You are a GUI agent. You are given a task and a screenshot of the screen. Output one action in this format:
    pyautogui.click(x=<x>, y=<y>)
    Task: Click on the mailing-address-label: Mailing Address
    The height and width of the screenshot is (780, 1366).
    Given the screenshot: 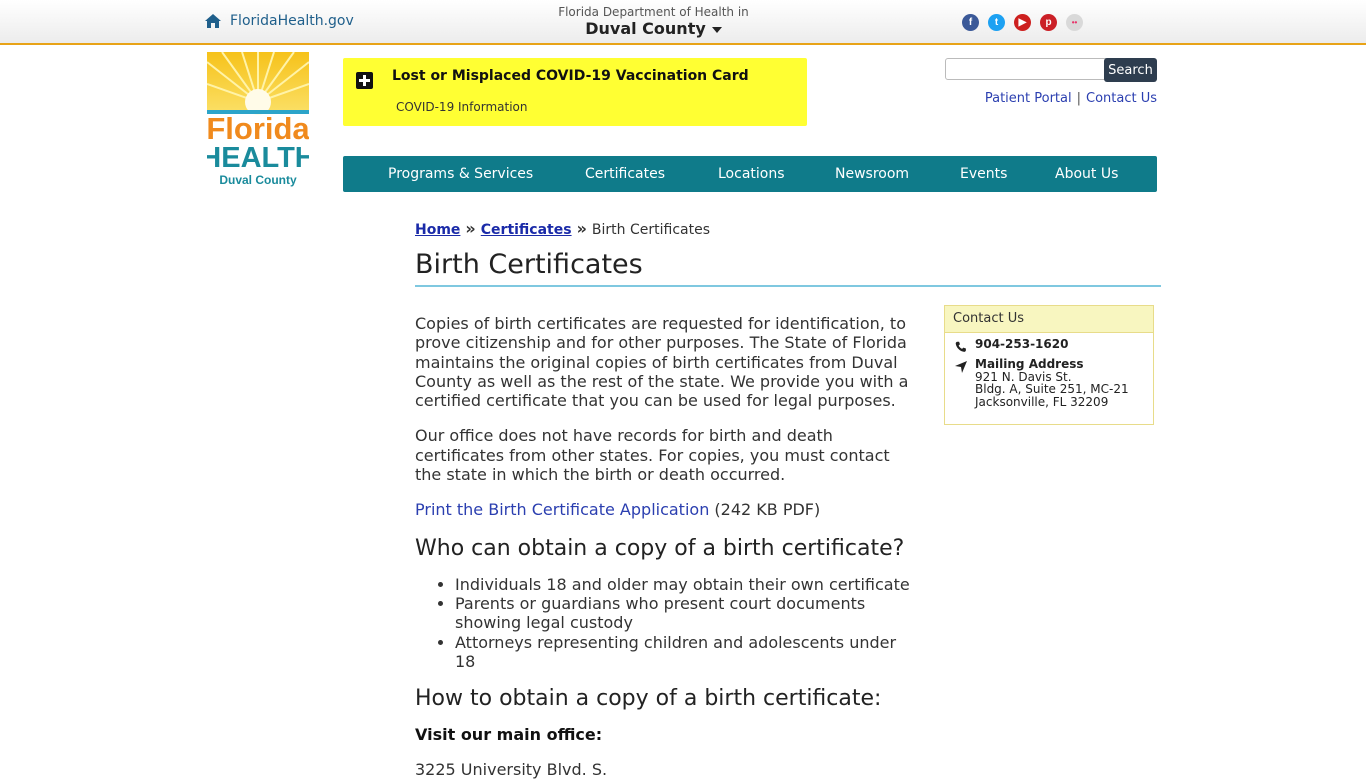 What is the action you would take?
    pyautogui.click(x=1029, y=364)
    